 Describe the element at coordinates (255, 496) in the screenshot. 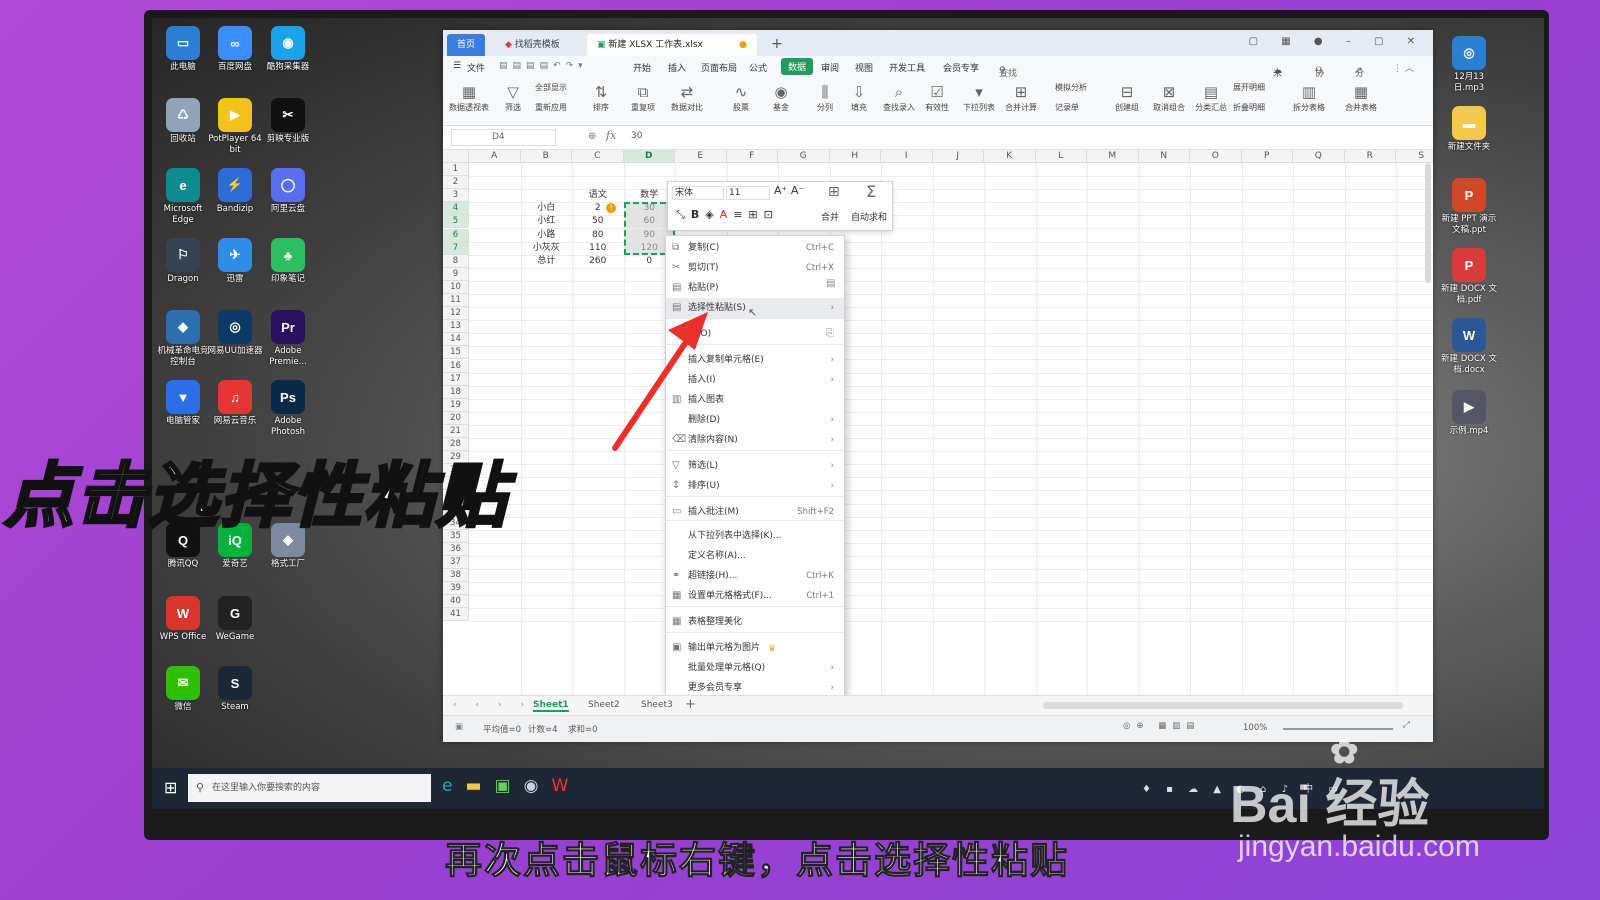

I see `big-caption: 点击选择性粘贴` at that location.